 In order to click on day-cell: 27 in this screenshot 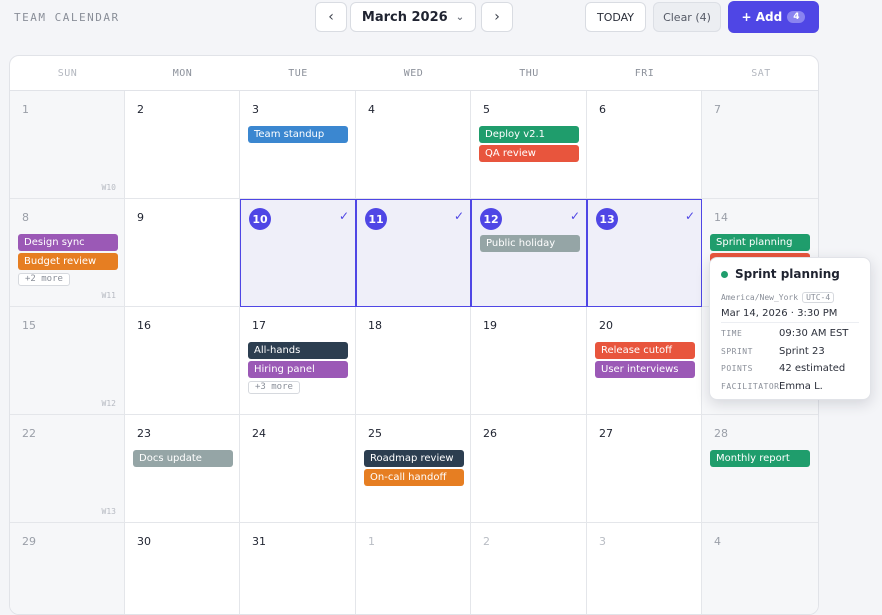, I will do `click(644, 469)`.